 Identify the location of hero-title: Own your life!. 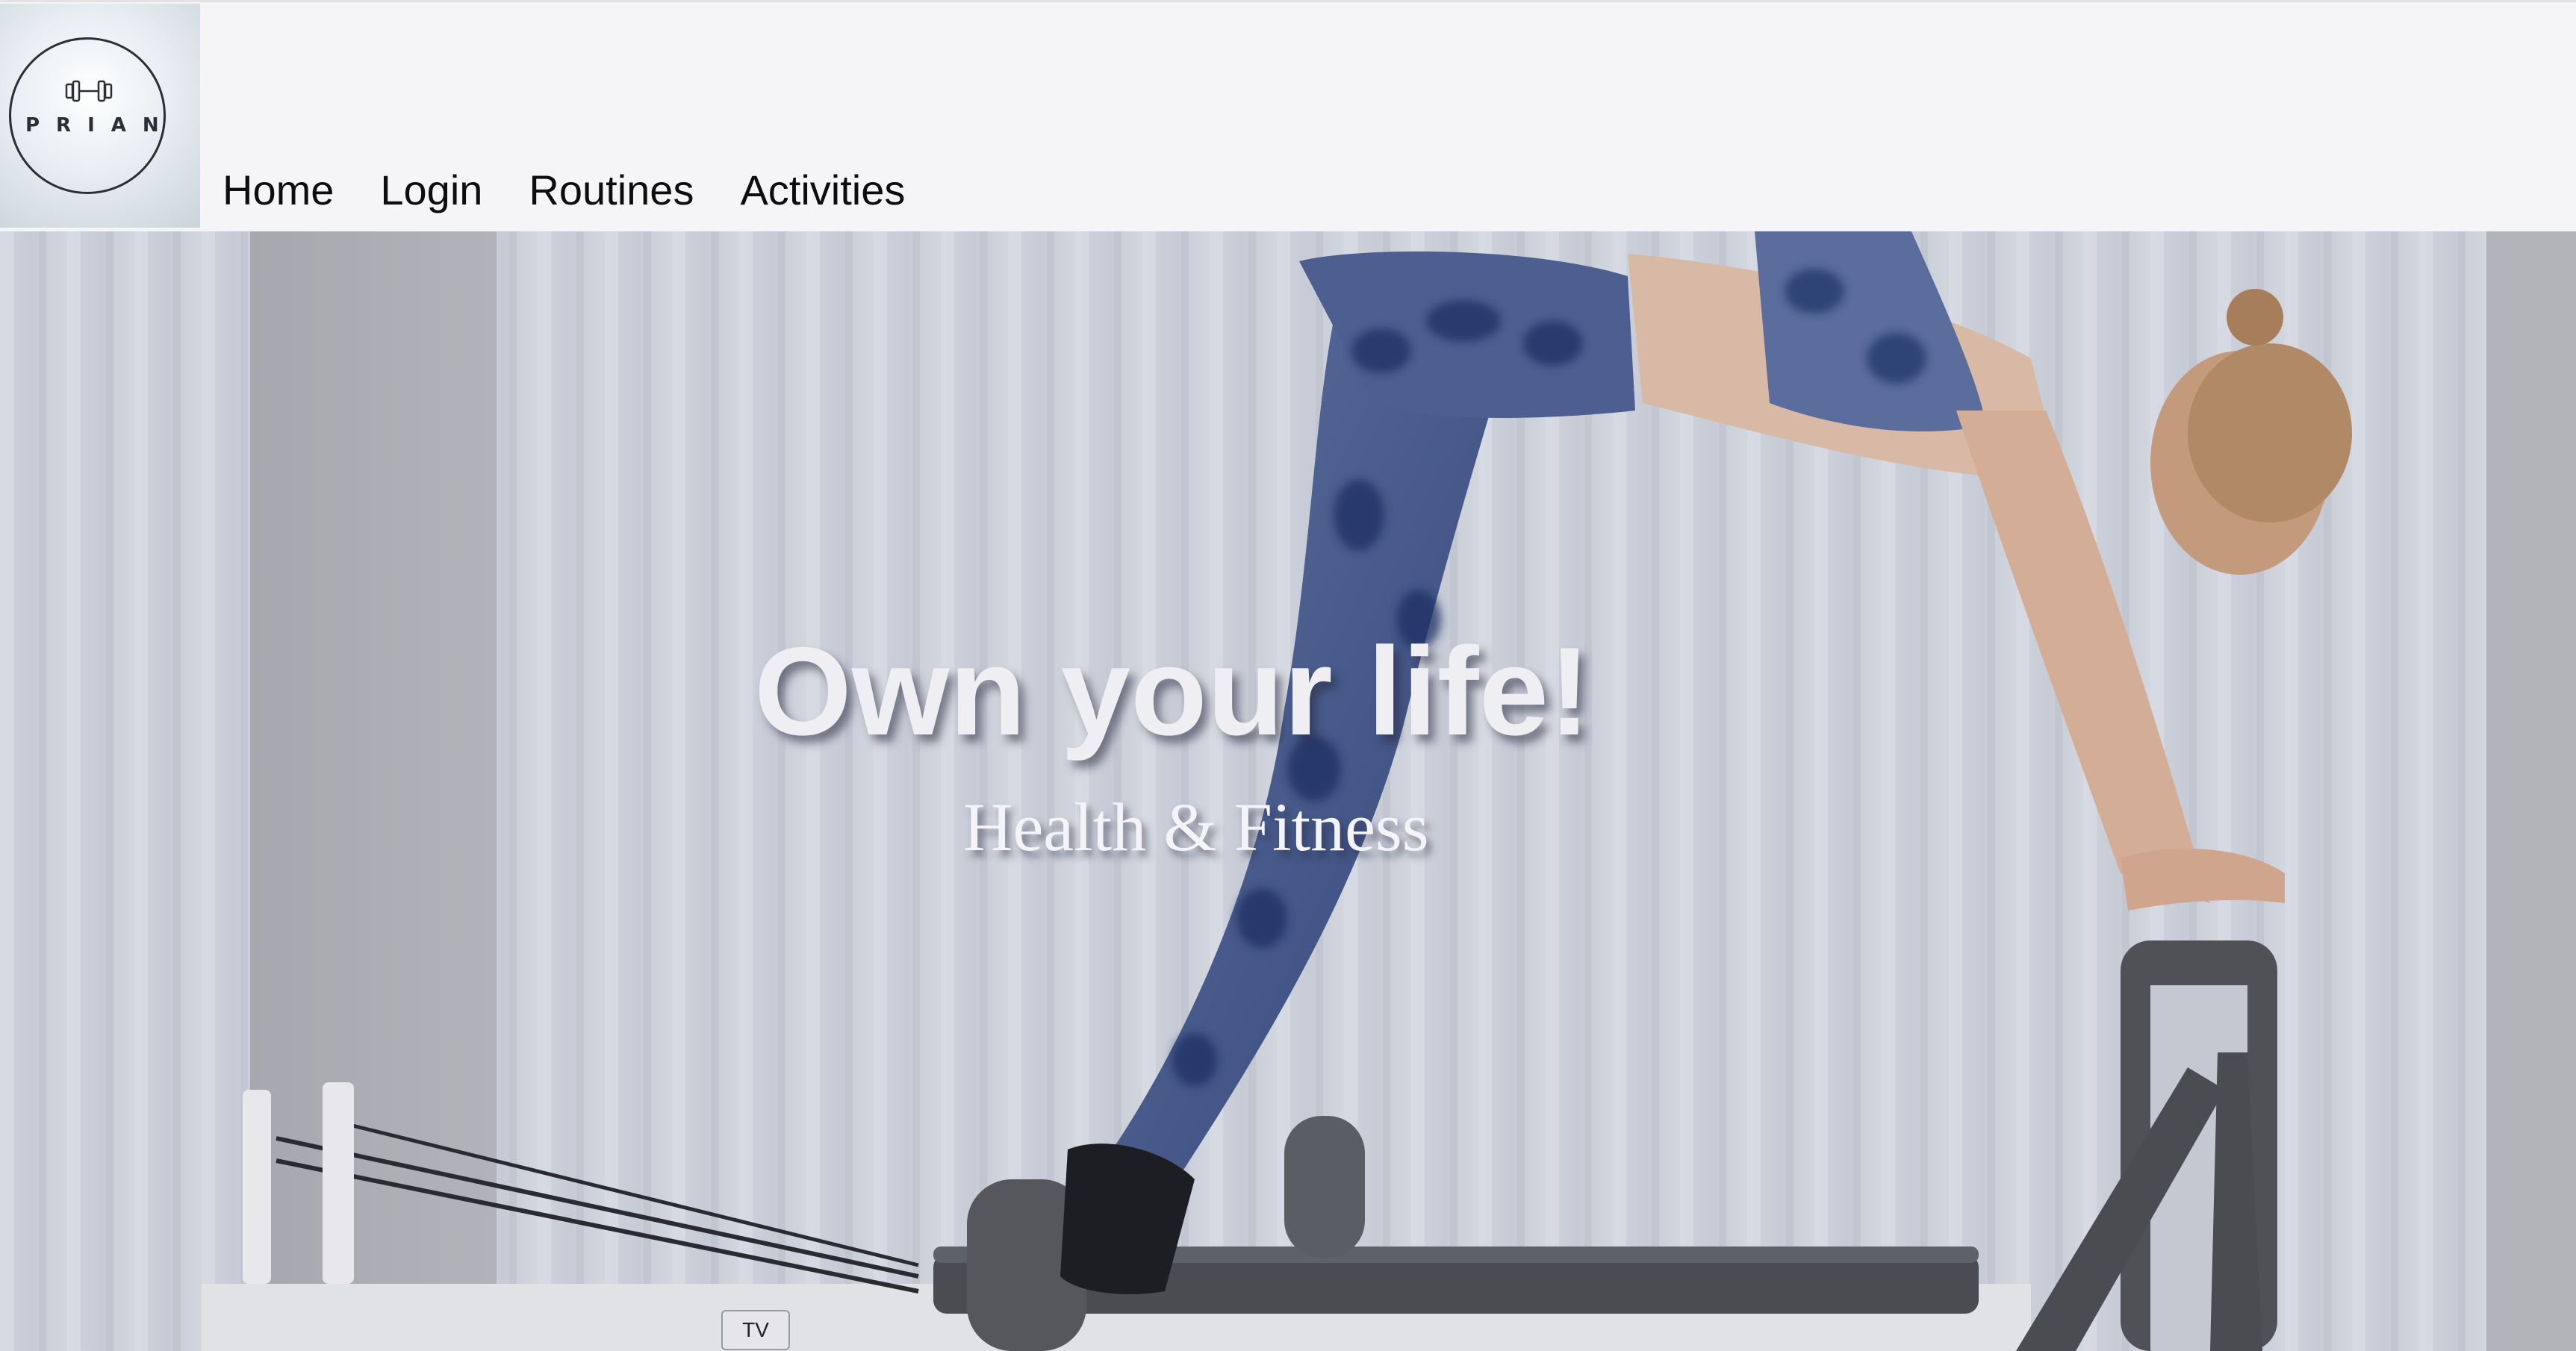
(1172, 691).